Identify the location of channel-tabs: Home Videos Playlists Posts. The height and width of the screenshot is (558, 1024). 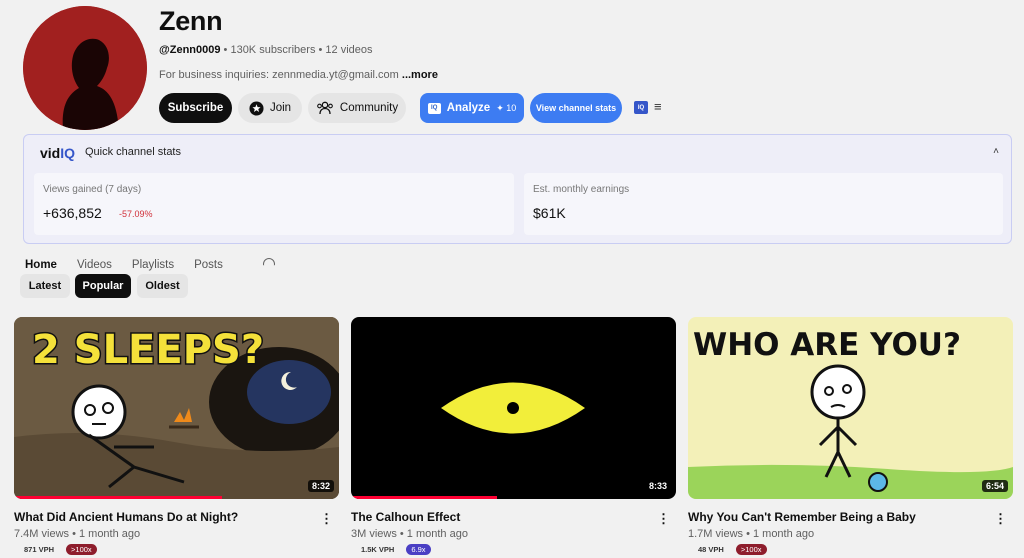
(134, 265).